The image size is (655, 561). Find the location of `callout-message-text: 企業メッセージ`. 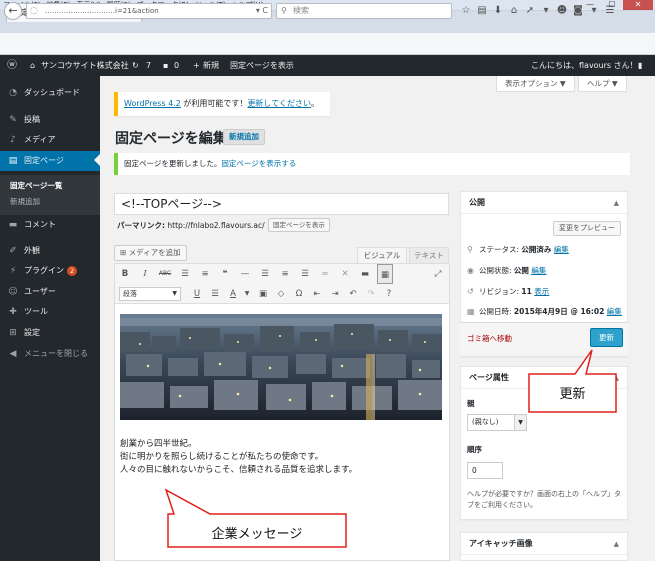

callout-message-text: 企業メッセージ is located at coordinates (257, 534).